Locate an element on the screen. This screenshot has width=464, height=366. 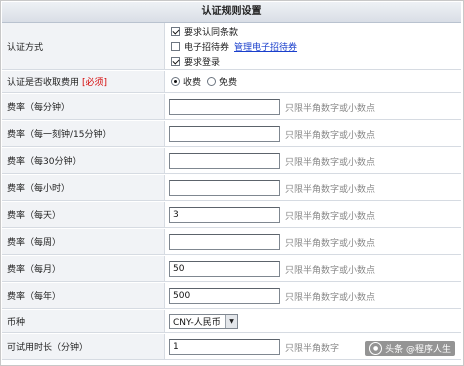
rate-row: 费率（每年） 只限半角数字或小数点 is located at coordinates (231, 296).